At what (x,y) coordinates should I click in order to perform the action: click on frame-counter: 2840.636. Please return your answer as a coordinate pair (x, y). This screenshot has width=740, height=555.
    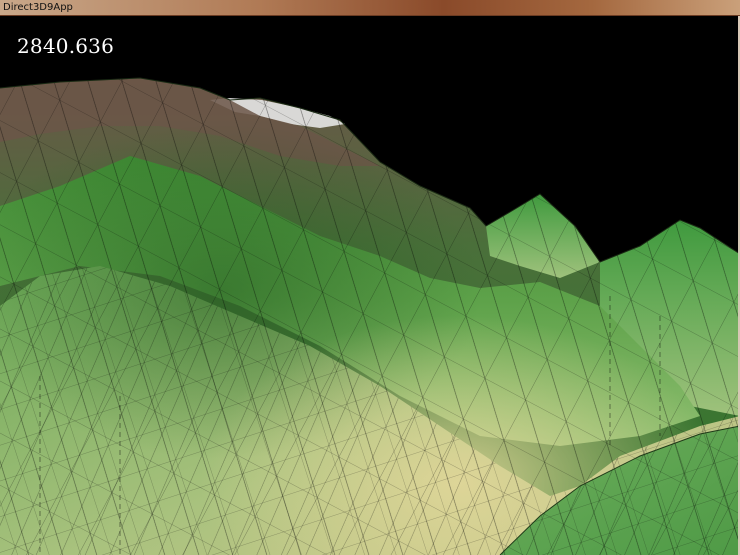
    Looking at the image, I should click on (66, 46).